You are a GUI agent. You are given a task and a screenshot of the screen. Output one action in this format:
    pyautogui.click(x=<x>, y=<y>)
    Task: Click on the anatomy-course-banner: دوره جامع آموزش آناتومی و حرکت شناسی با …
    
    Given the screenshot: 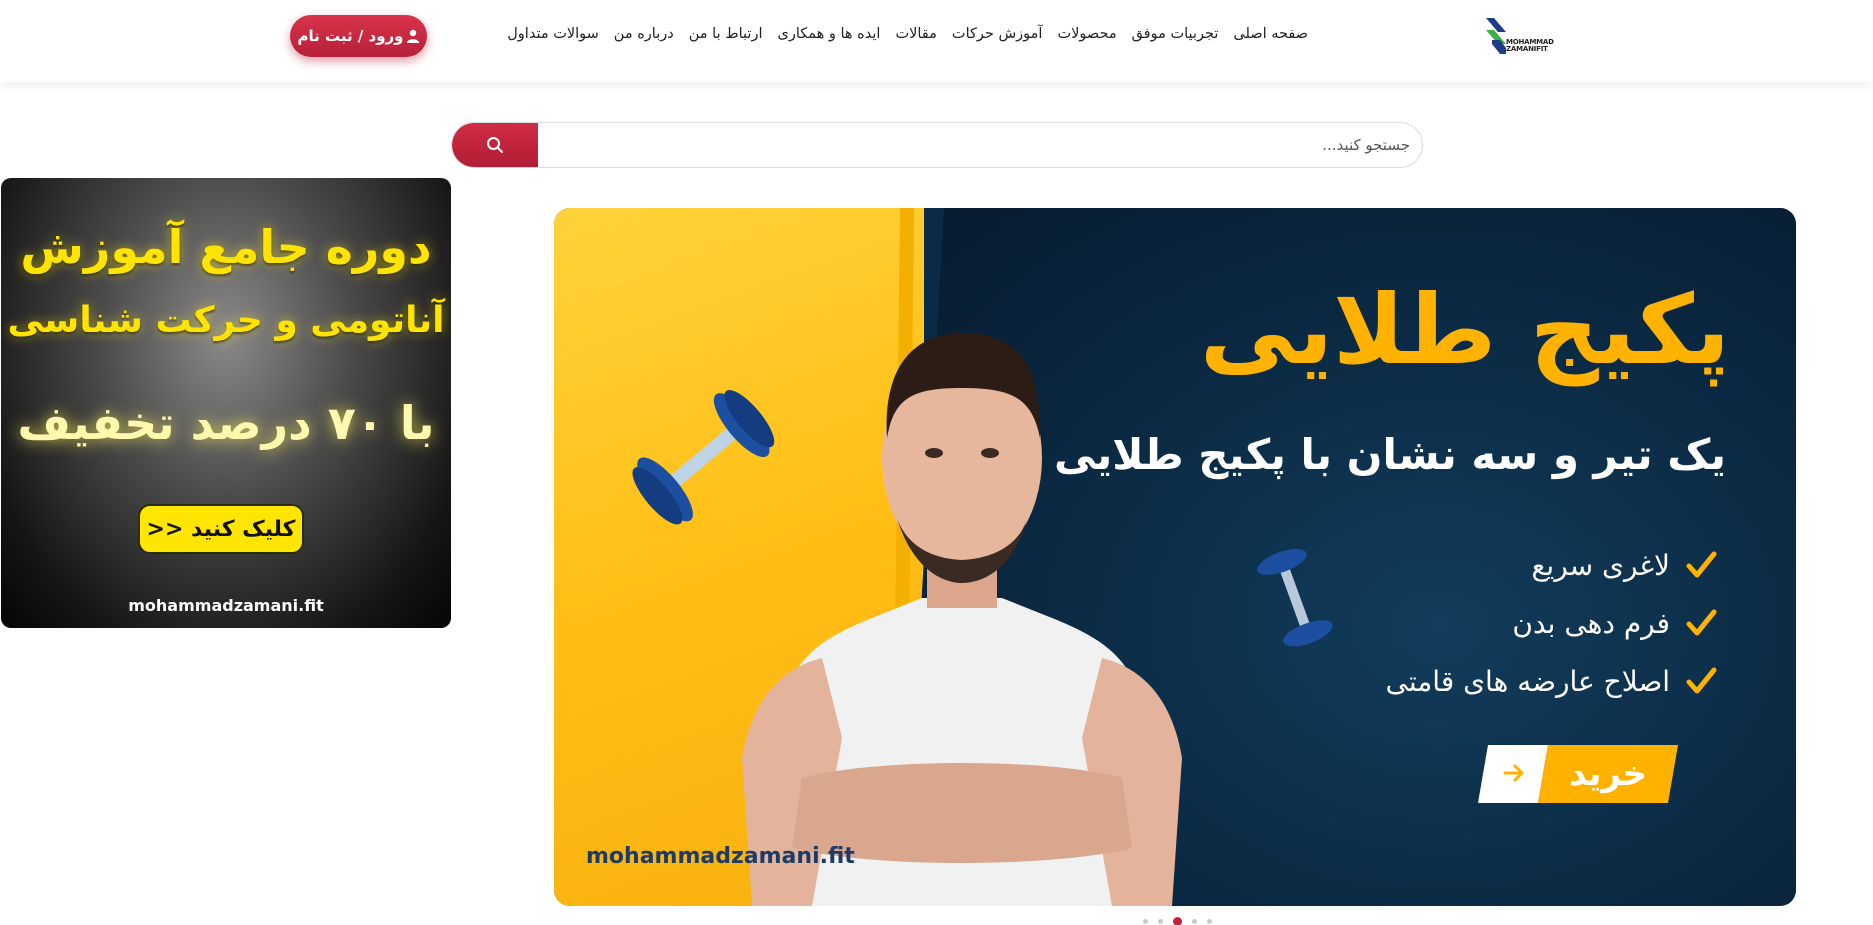 What is the action you would take?
    pyautogui.click(x=226, y=403)
    